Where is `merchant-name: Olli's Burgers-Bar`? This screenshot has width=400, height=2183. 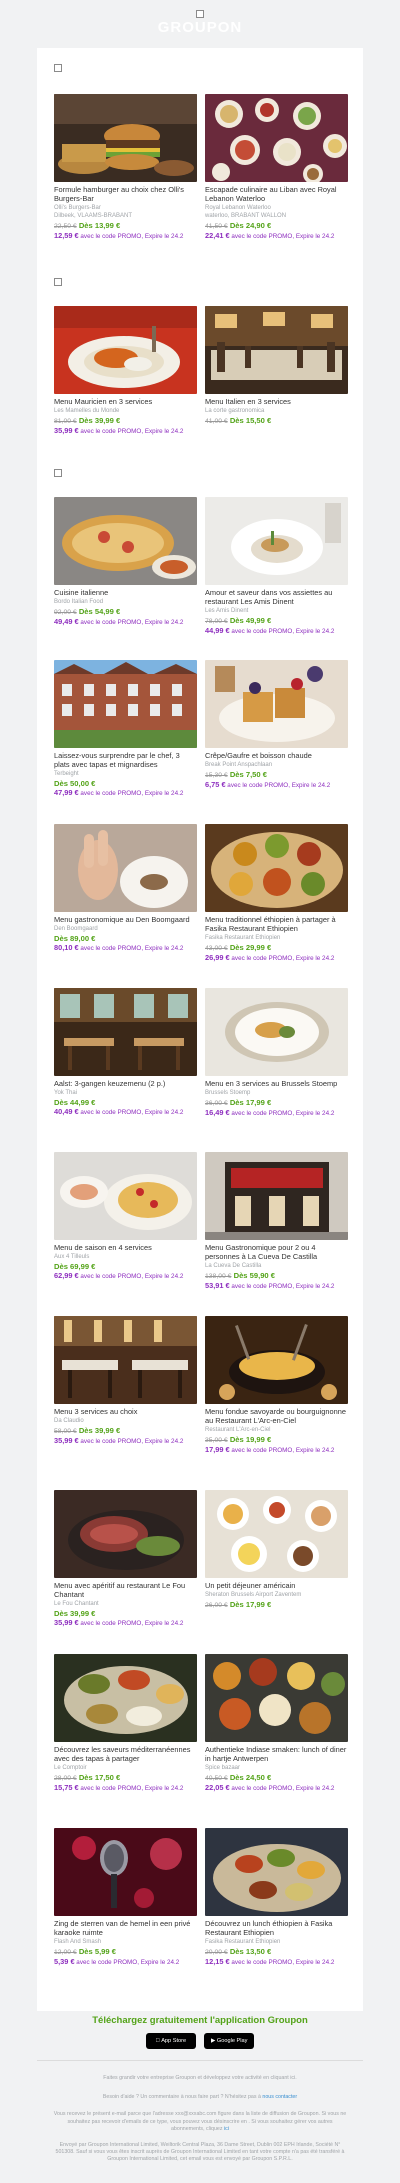 merchant-name: Olli's Burgers-Bar is located at coordinates (77, 208).